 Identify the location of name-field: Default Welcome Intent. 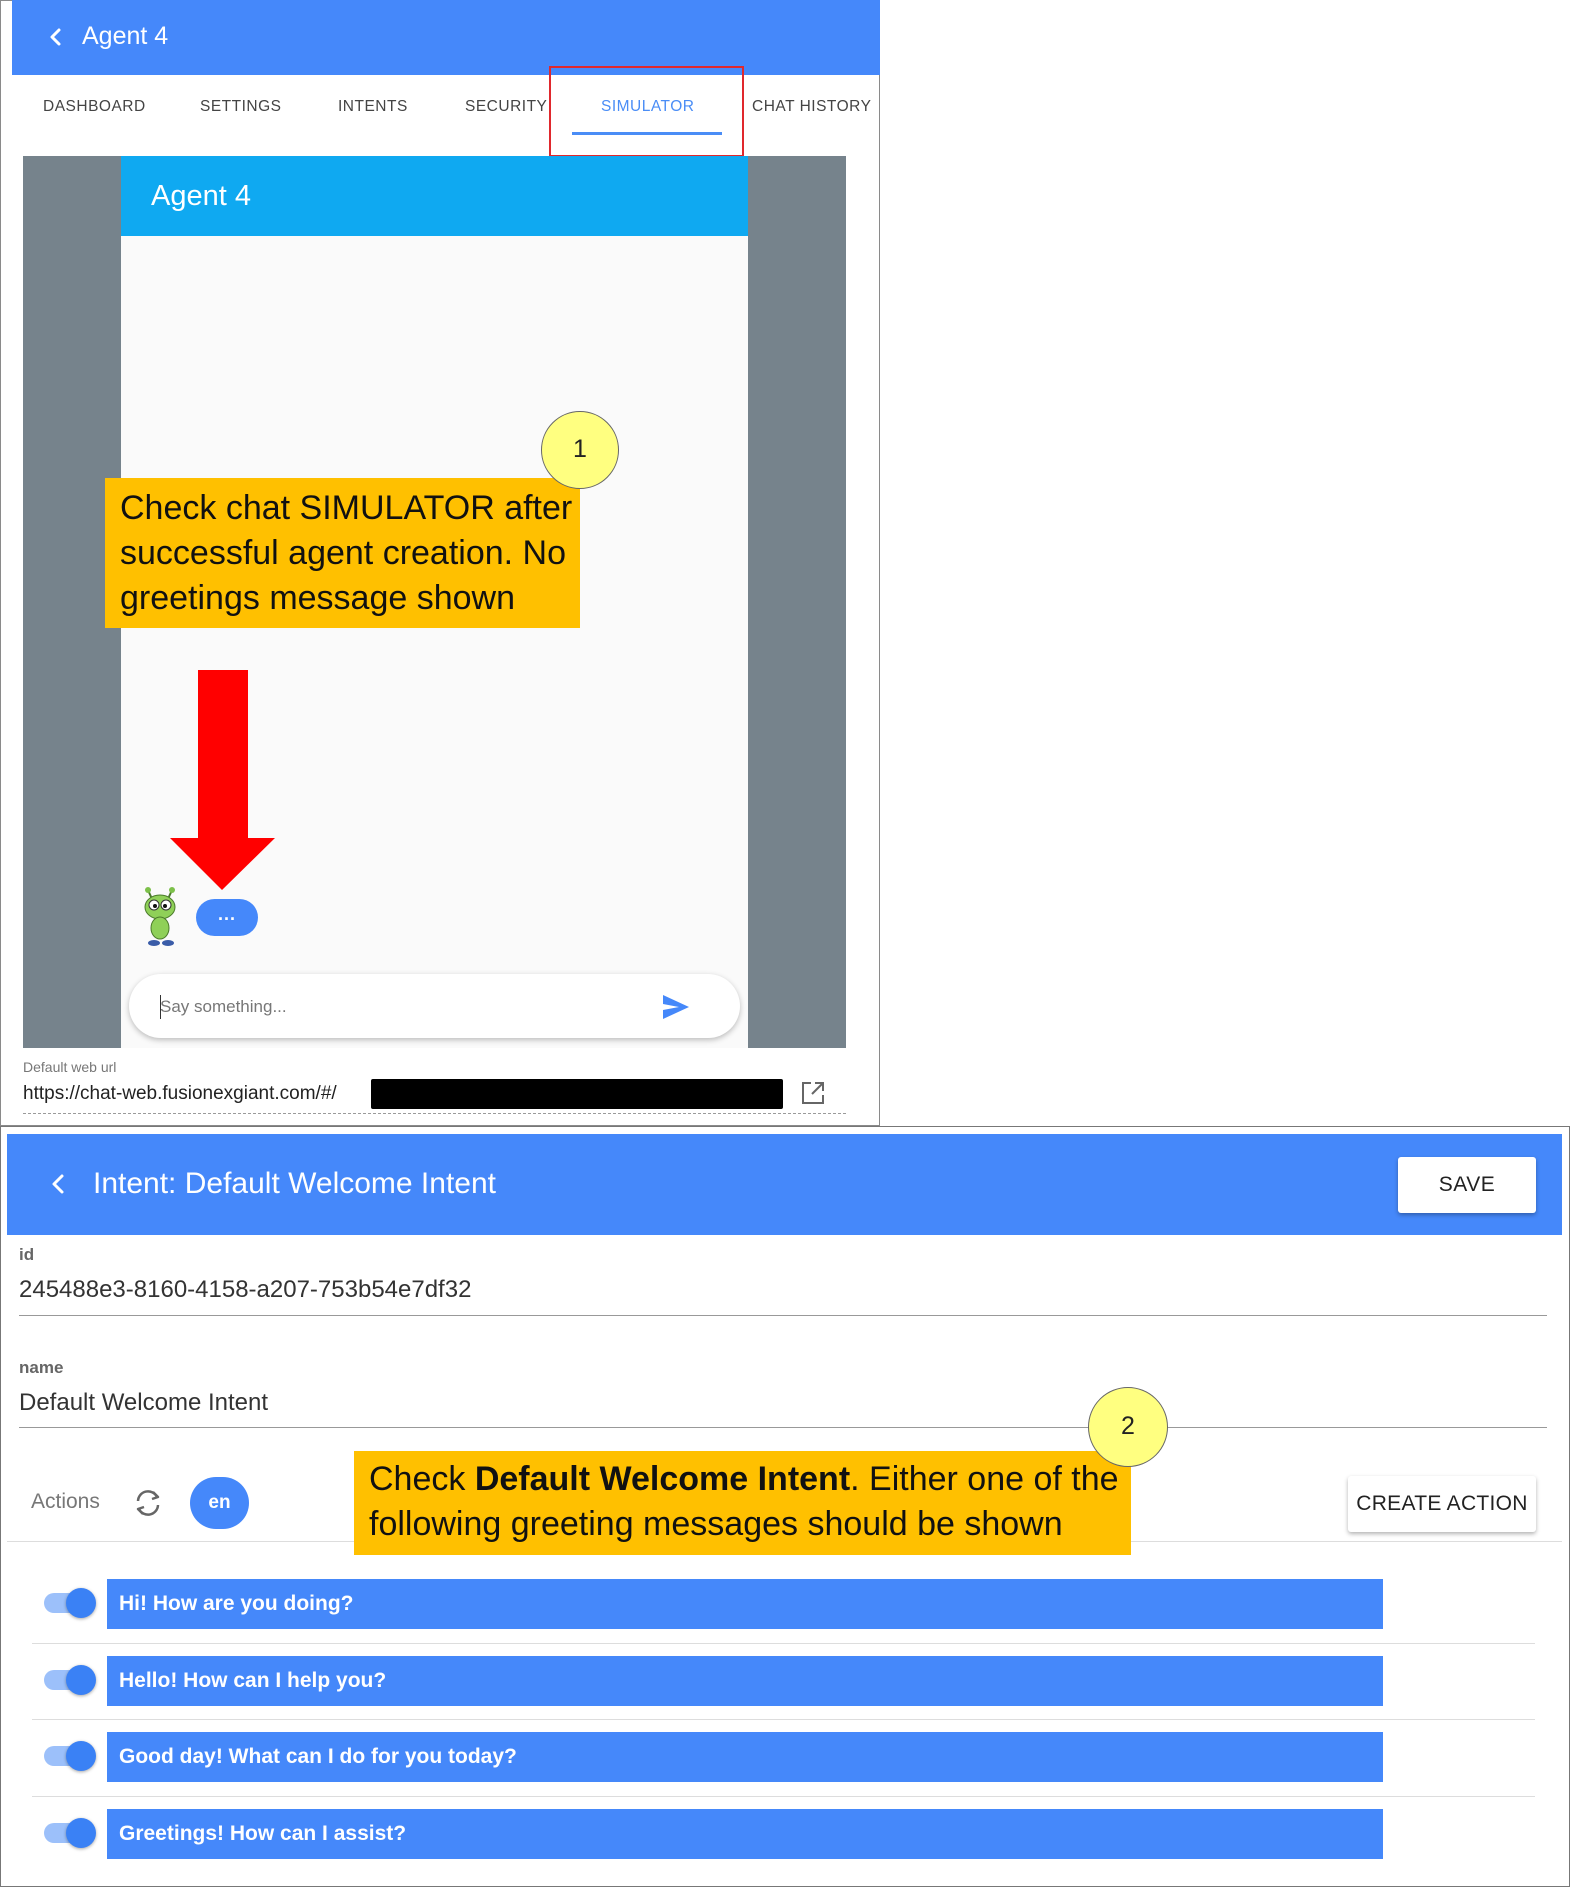
(143, 1403).